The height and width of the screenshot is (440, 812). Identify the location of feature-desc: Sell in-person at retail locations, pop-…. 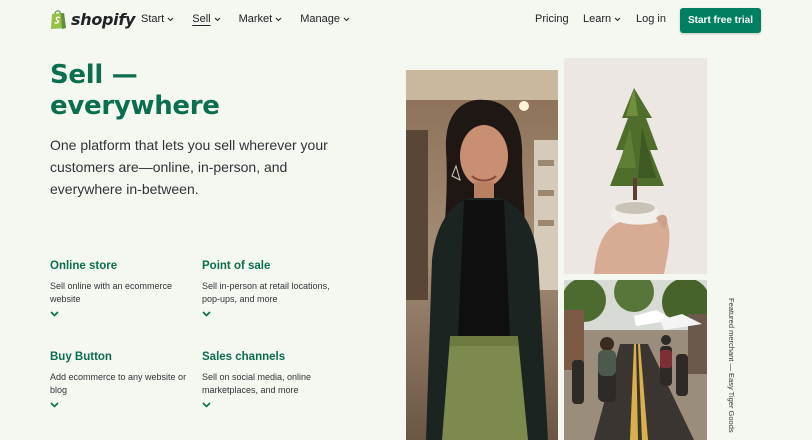
(266, 292).